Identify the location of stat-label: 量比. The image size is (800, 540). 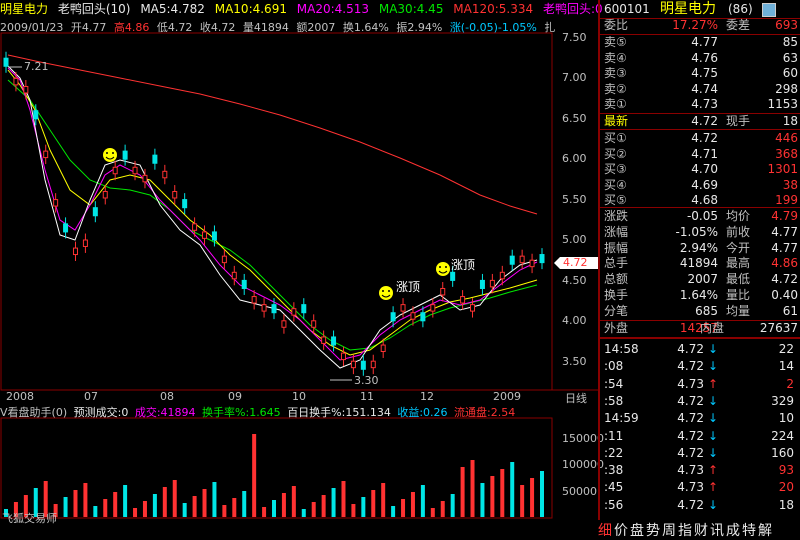
(738, 295).